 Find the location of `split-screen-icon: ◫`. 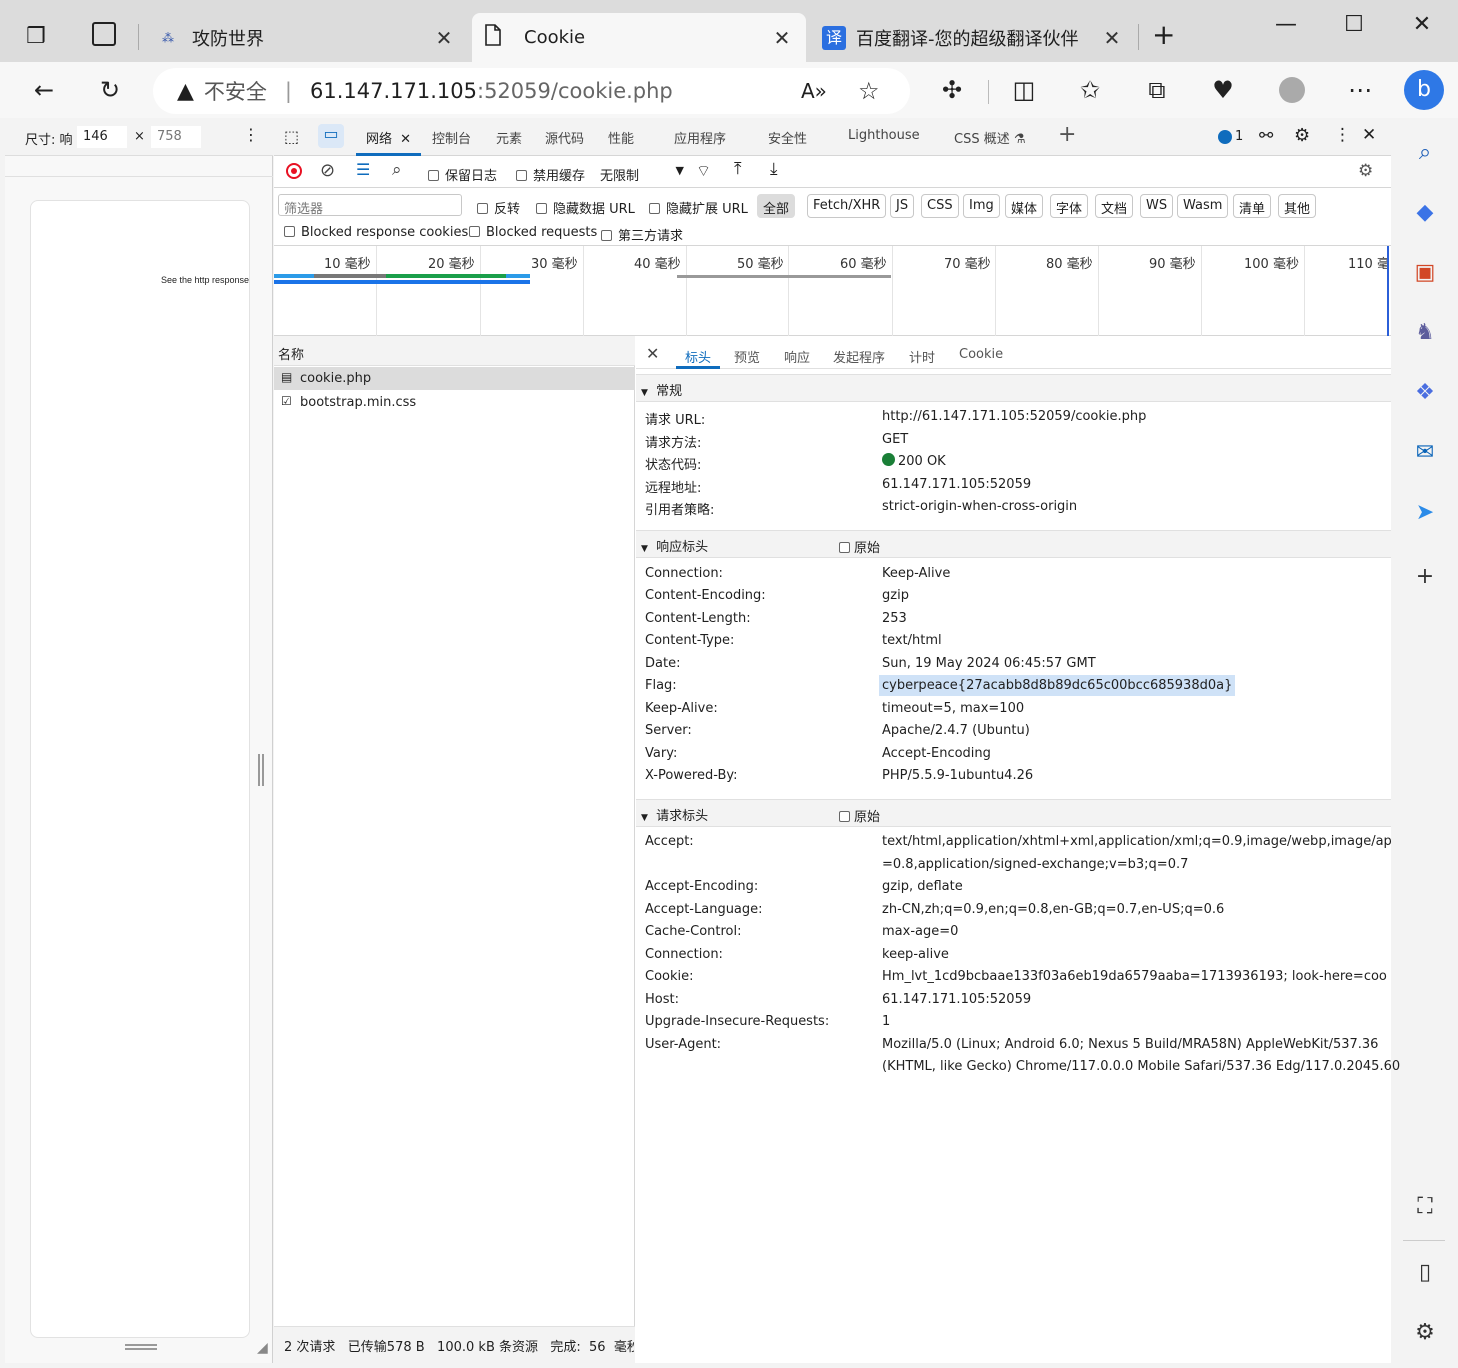

split-screen-icon: ◫ is located at coordinates (1024, 90).